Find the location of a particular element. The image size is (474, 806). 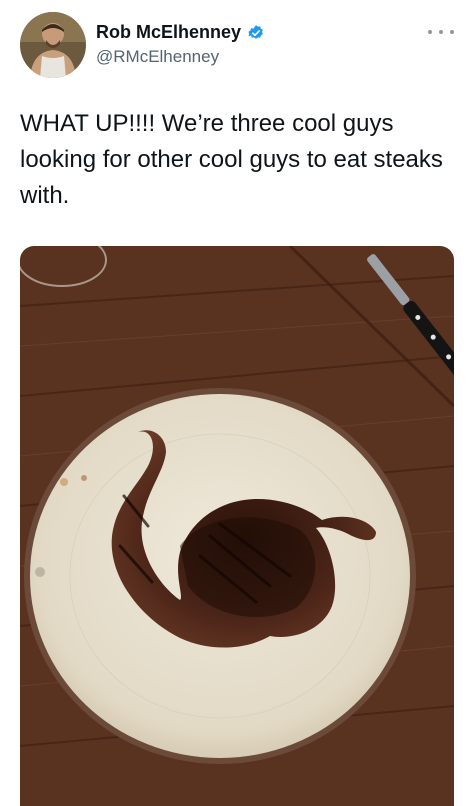

verified-badge-icon is located at coordinates (255, 31).